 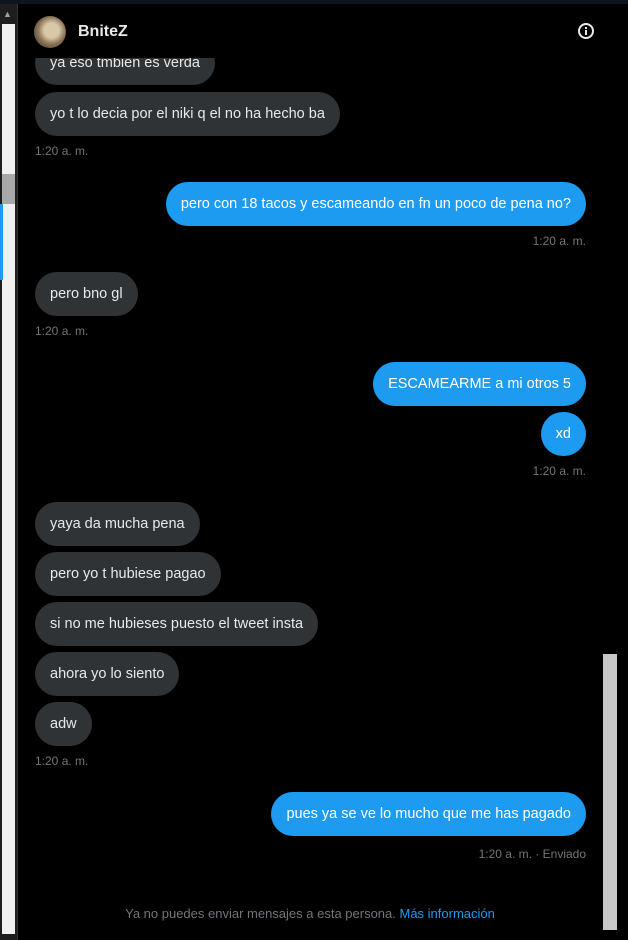 What do you see at coordinates (623, 472) in the screenshot?
I see `window-right-edge` at bounding box center [623, 472].